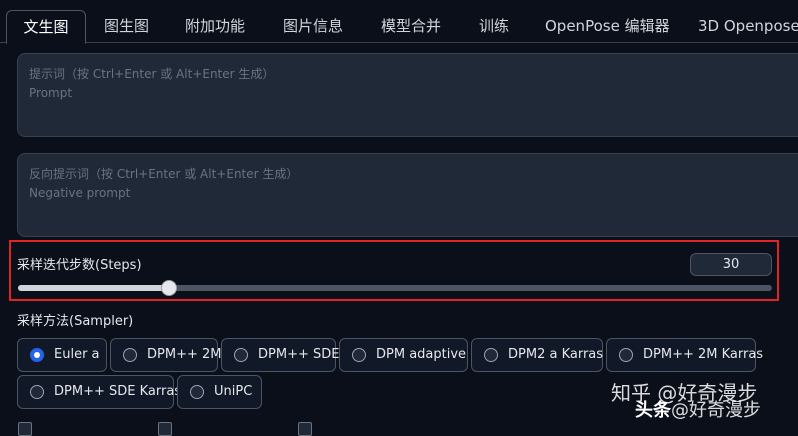  I want to click on toutiao-brand: 头条, so click(653, 410).